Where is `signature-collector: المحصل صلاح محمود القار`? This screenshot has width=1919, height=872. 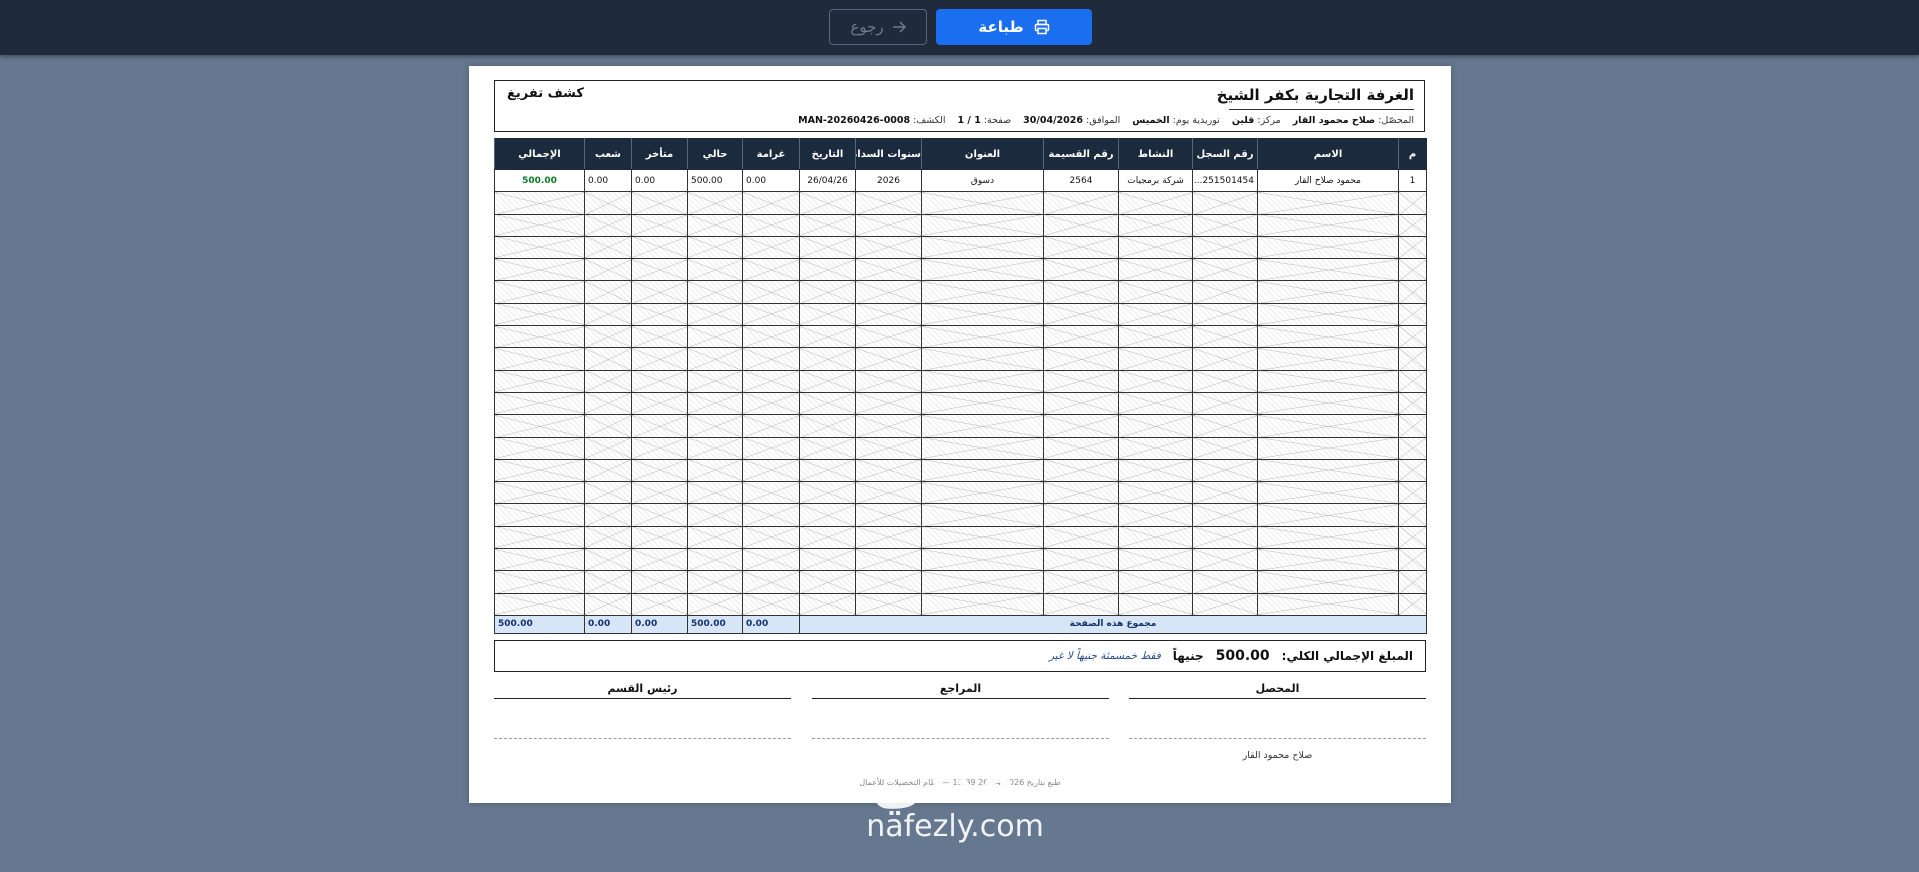 signature-collector: المحصل صلاح محمود القار is located at coordinates (1277, 721).